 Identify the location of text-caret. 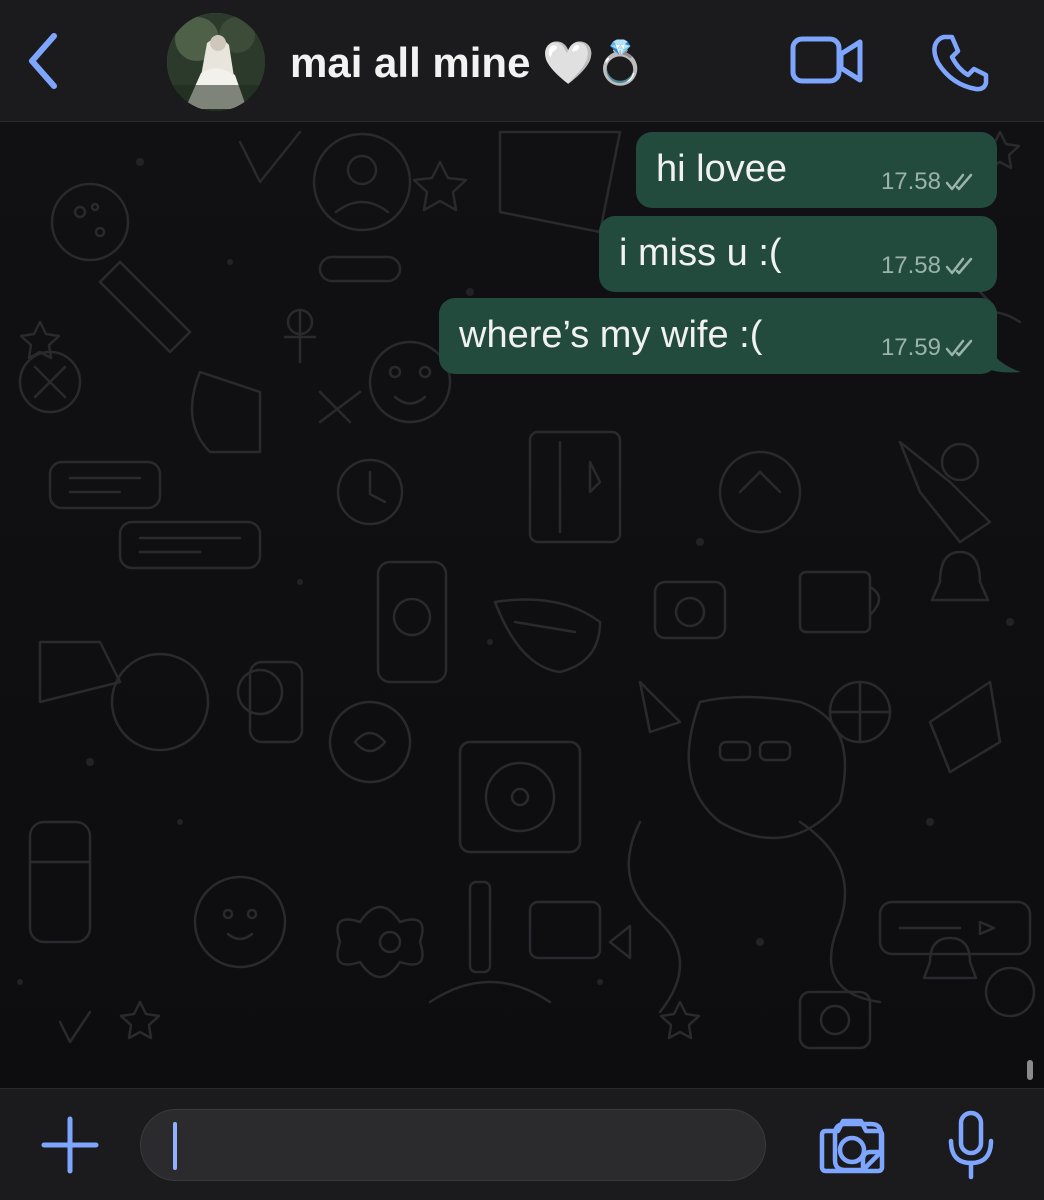
(175, 1146).